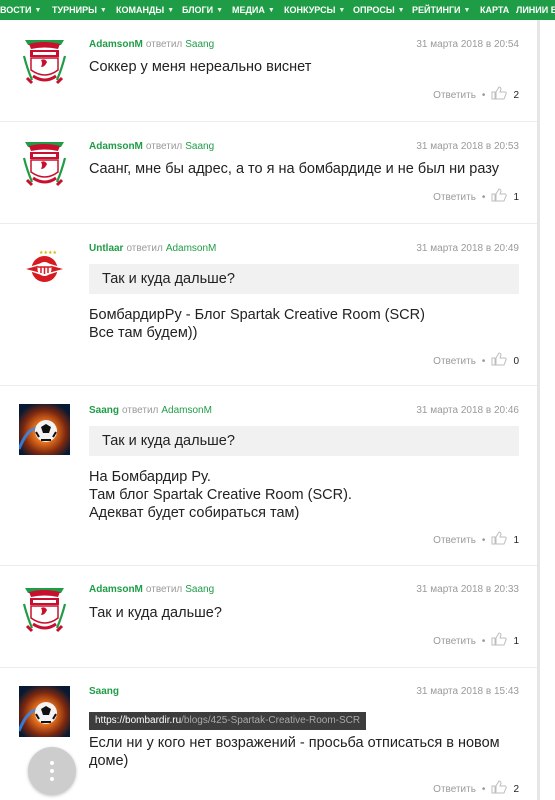 The image size is (555, 800). Describe the element at coordinates (146, 10) in the screenshot. I see `nav-item-teams: КОМАНДЫ ▼` at that location.